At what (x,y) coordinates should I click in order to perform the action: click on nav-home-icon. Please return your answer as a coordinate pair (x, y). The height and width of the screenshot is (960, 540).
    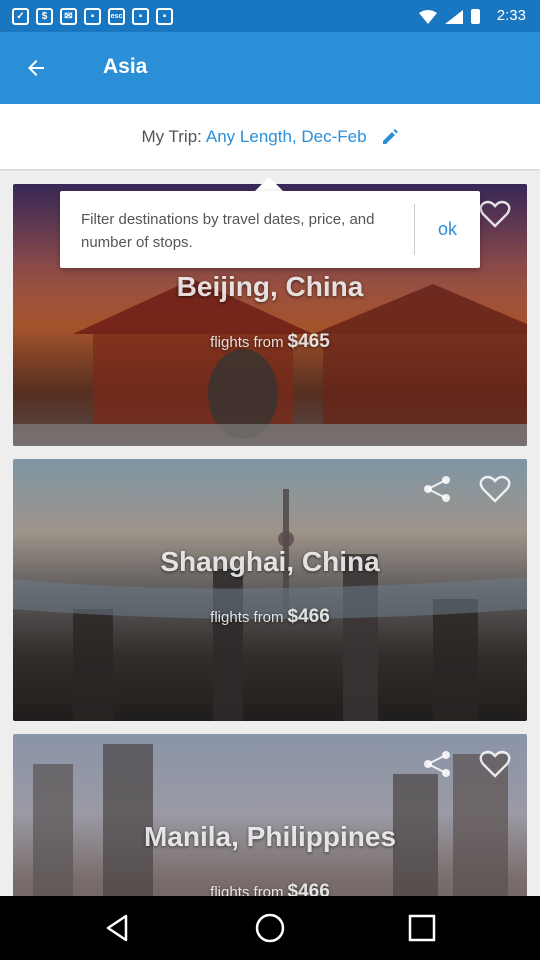
    Looking at the image, I should click on (270, 928).